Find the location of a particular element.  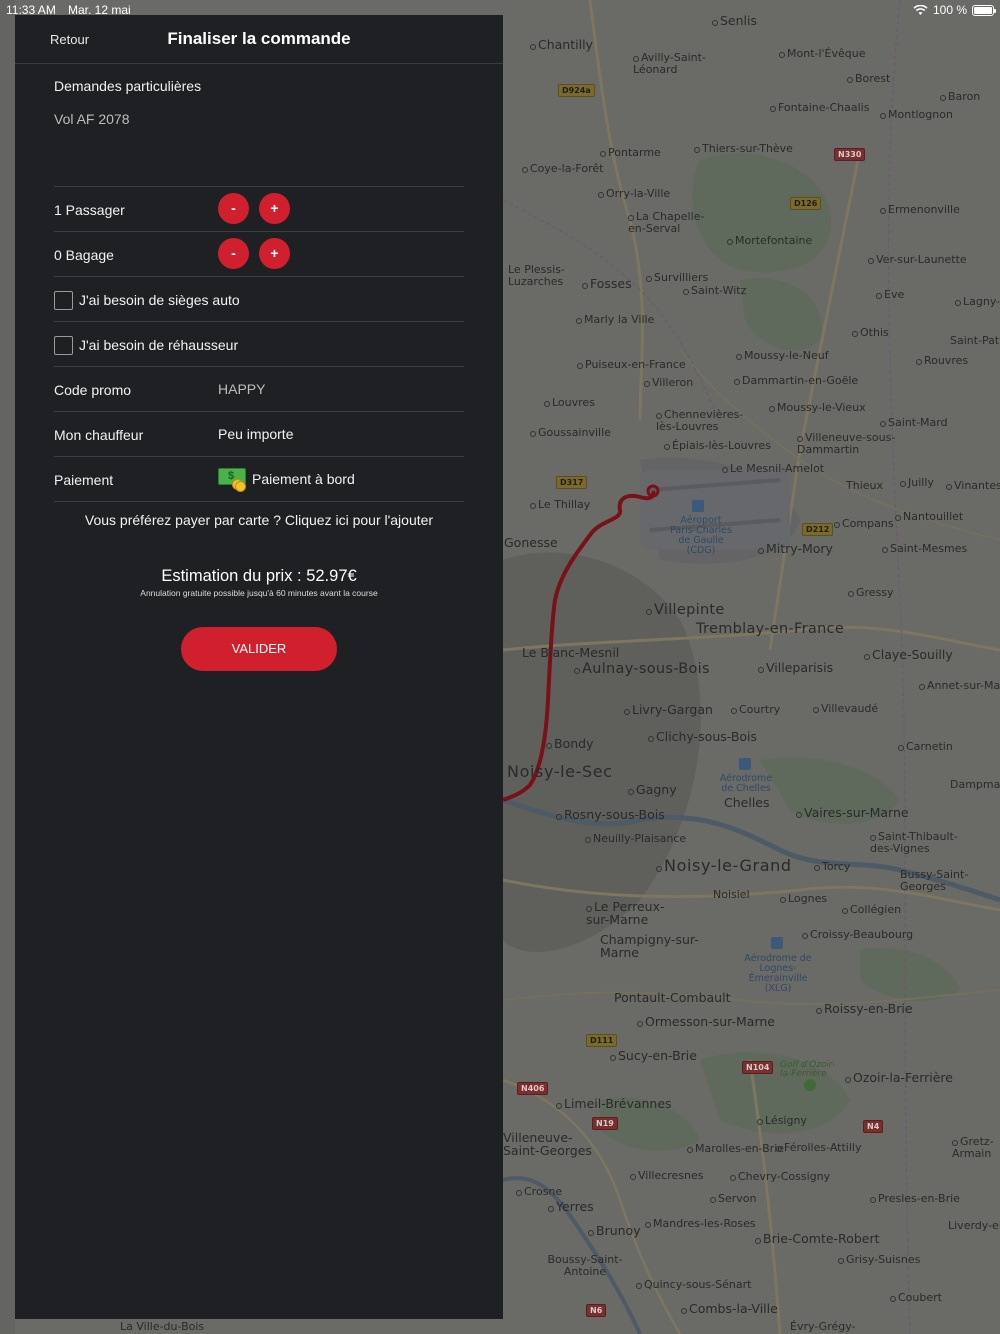

status-indicators: 100 % is located at coordinates (954, 10).